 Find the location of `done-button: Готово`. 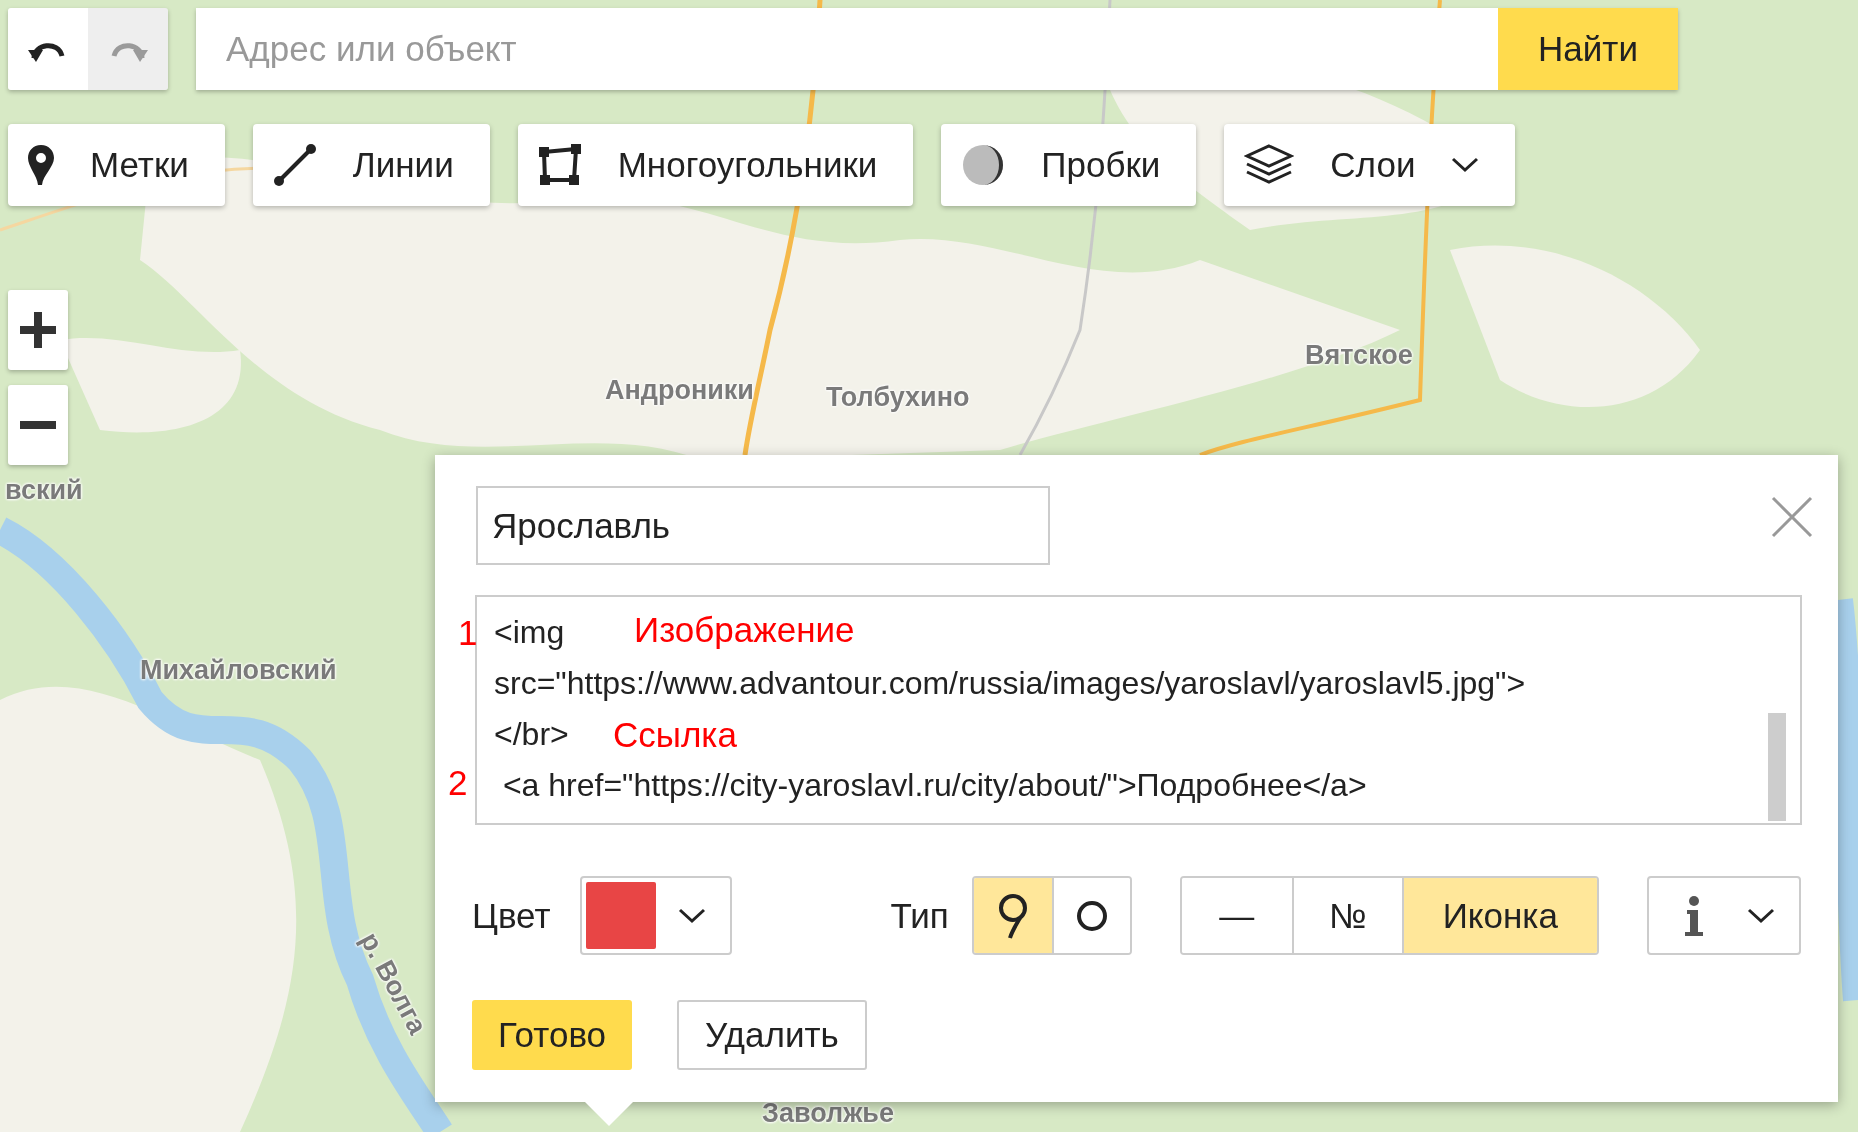

done-button: Готово is located at coordinates (552, 1035).